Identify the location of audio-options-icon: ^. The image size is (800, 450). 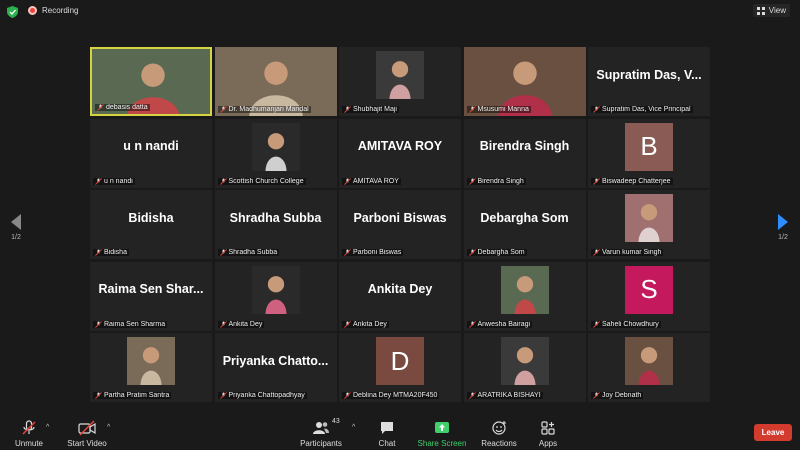
(47, 427).